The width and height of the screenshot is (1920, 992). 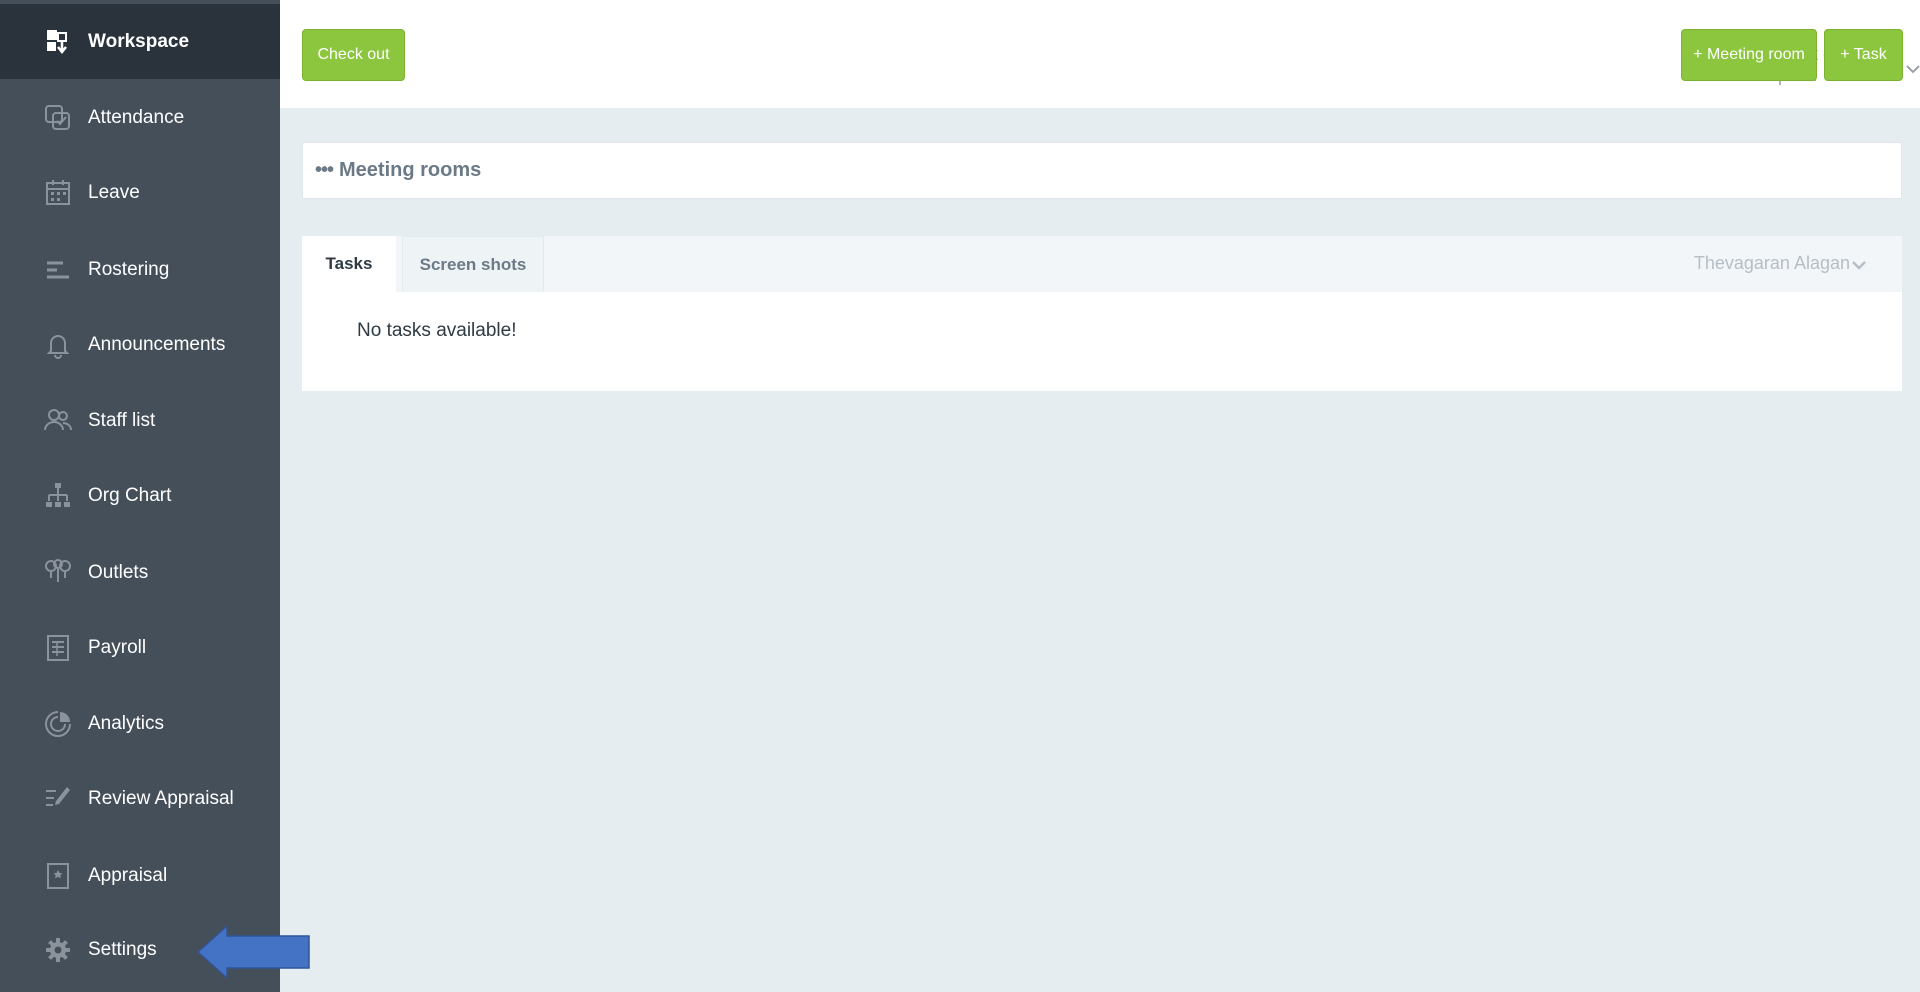 I want to click on add-meeting-room-button: + Meeting room, so click(x=1749, y=55).